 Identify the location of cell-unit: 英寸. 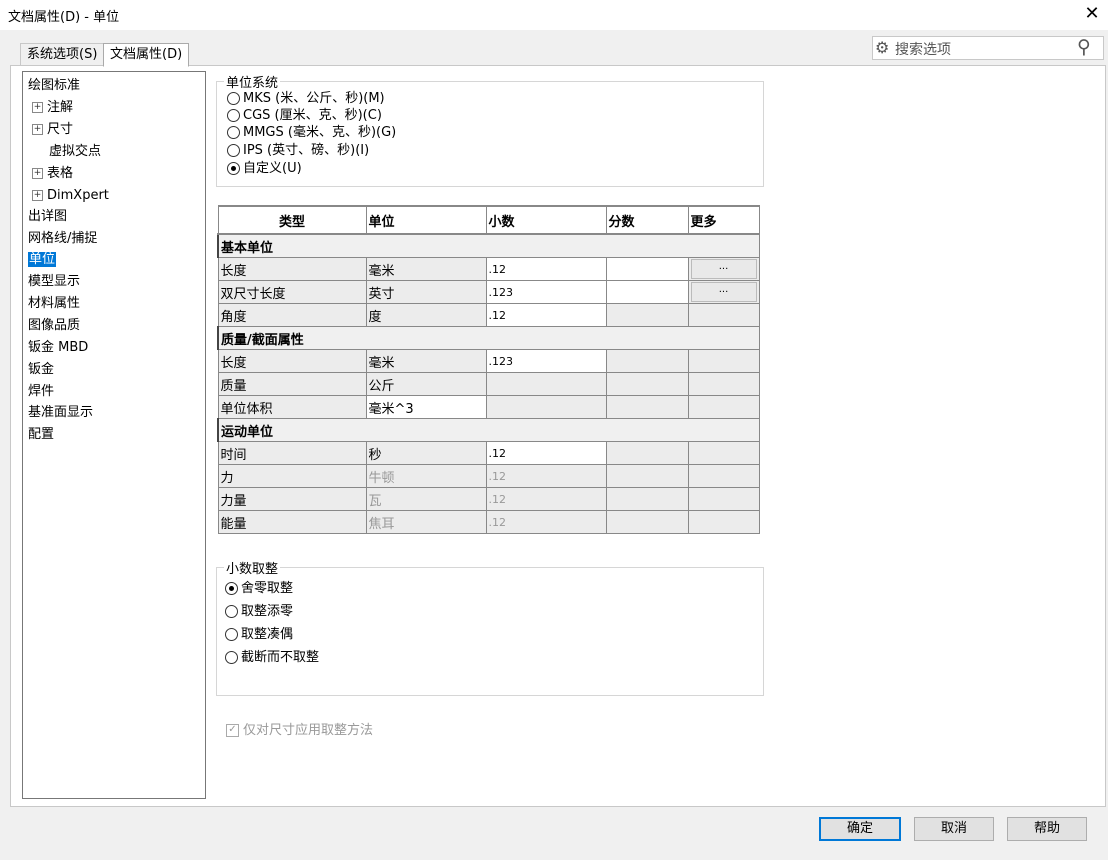
(426, 292).